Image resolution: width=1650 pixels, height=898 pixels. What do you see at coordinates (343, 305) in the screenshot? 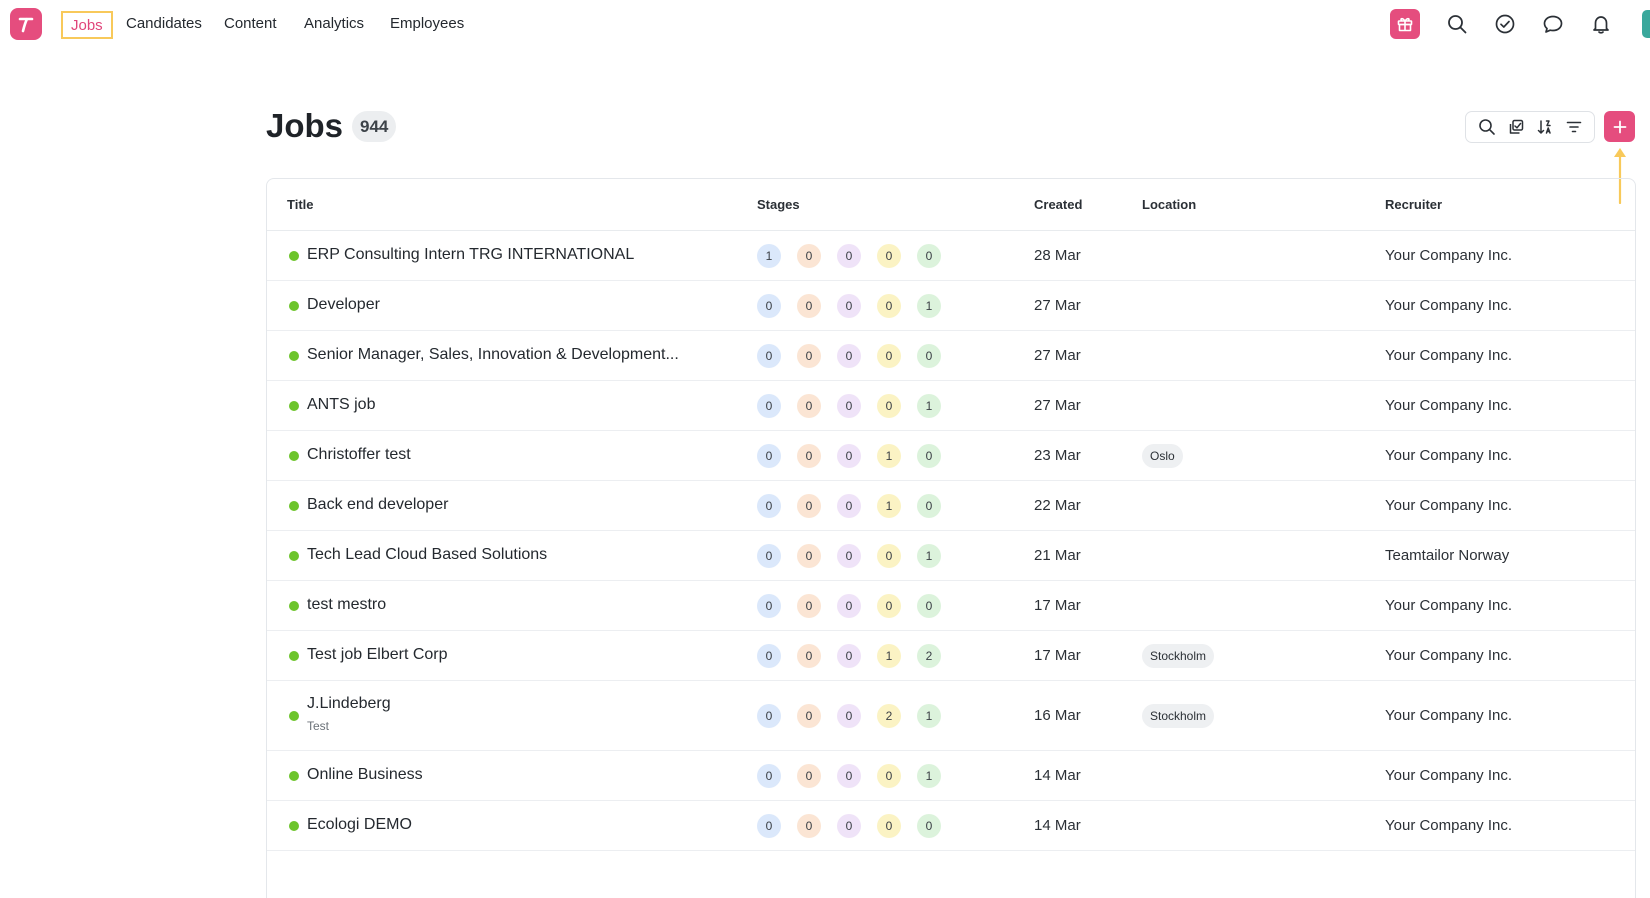
I see `job-title-link: Developer` at bounding box center [343, 305].